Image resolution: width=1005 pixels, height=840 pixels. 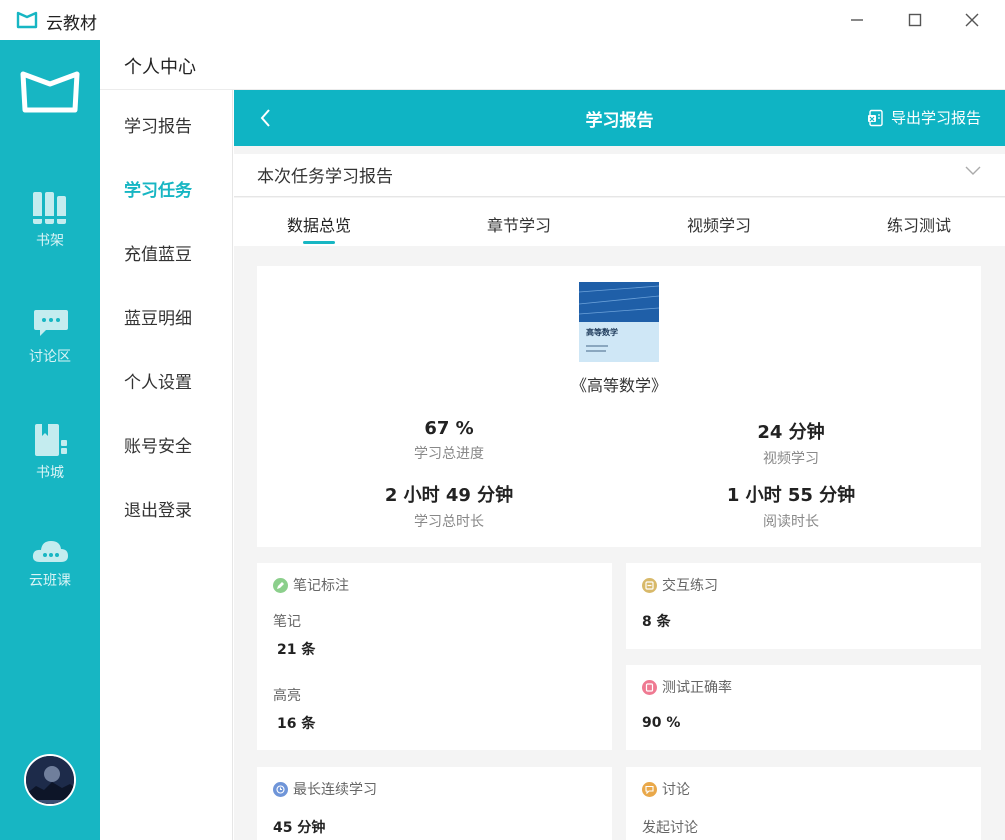 I want to click on report-selector-value: 本次任务学习报告, so click(x=325, y=177).